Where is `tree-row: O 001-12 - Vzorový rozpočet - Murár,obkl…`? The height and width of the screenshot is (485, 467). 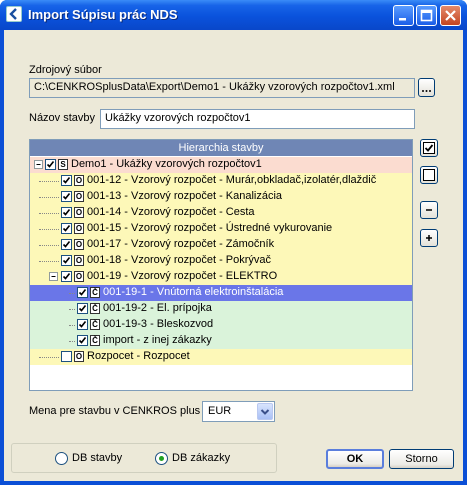 tree-row: O 001-12 - Vzorový rozpočet - Murár,obkl… is located at coordinates (221, 181).